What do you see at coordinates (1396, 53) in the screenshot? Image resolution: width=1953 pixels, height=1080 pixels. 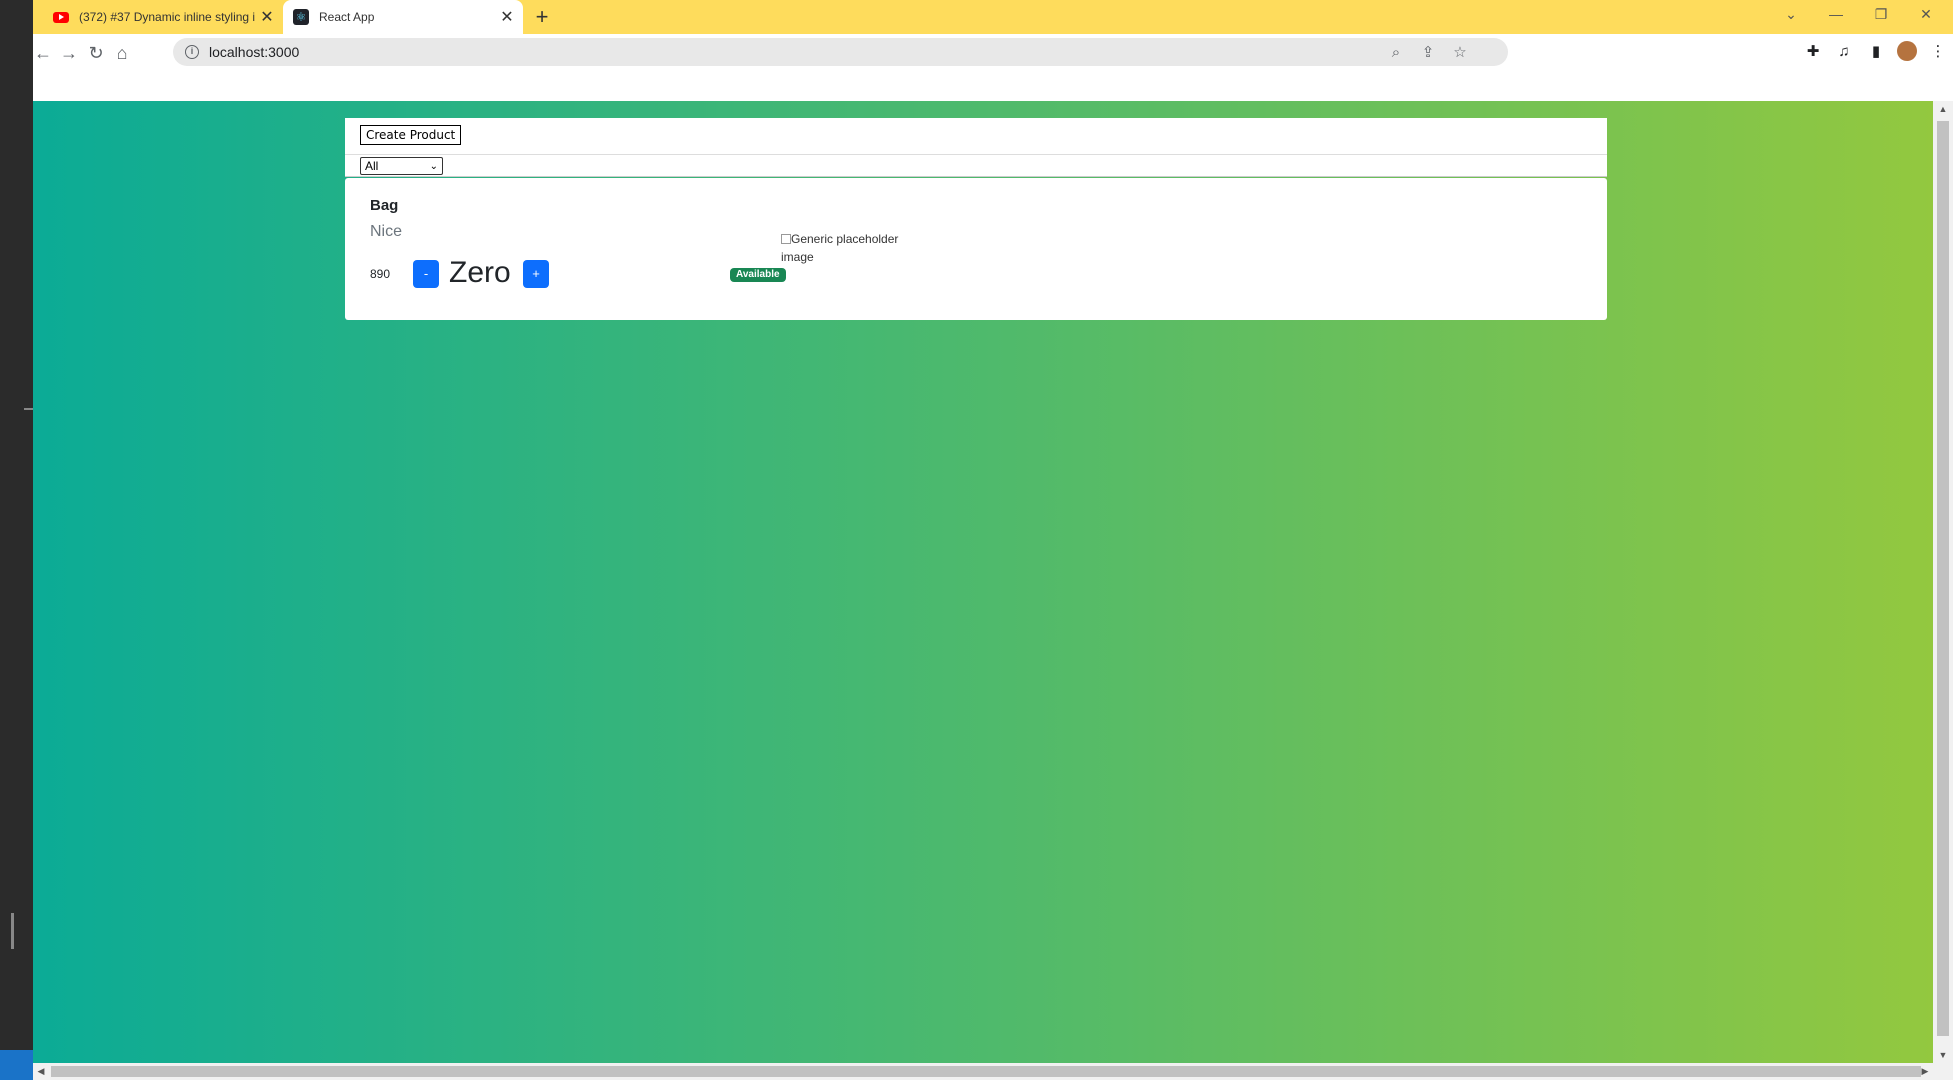 I see `zoom-icon: ⌕` at bounding box center [1396, 53].